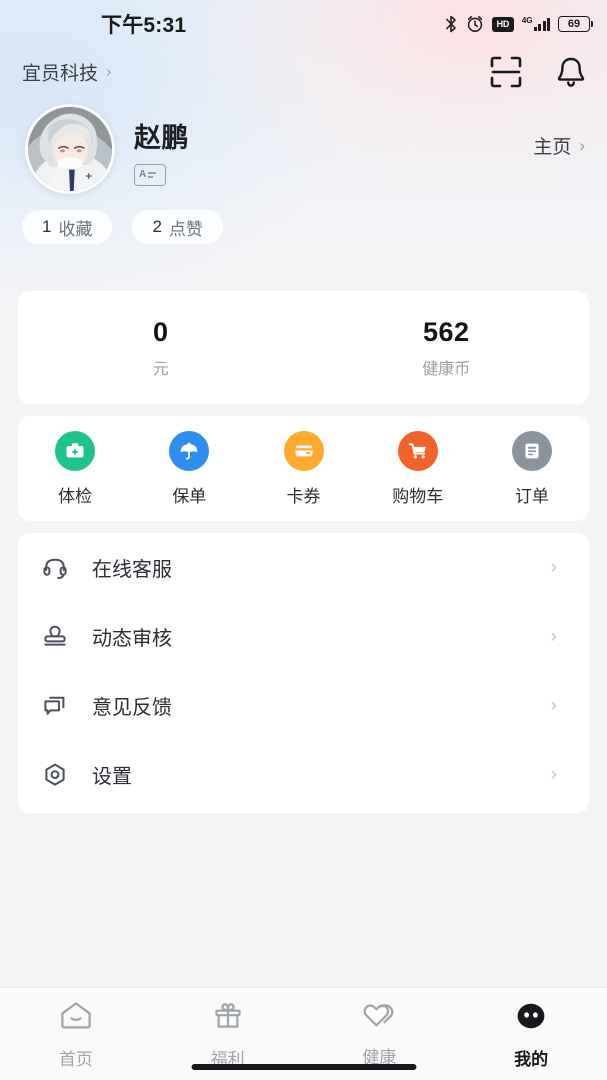 The width and height of the screenshot is (607, 1080). What do you see at coordinates (571, 72) in the screenshot?
I see `bell-icon` at bounding box center [571, 72].